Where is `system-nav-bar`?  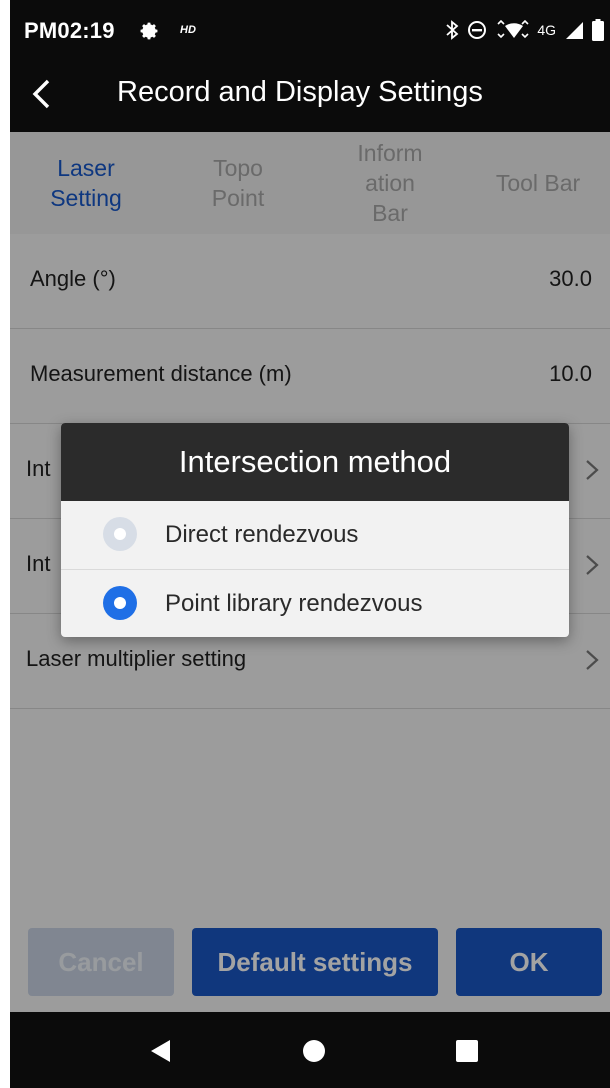
system-nav-bar is located at coordinates (310, 1050).